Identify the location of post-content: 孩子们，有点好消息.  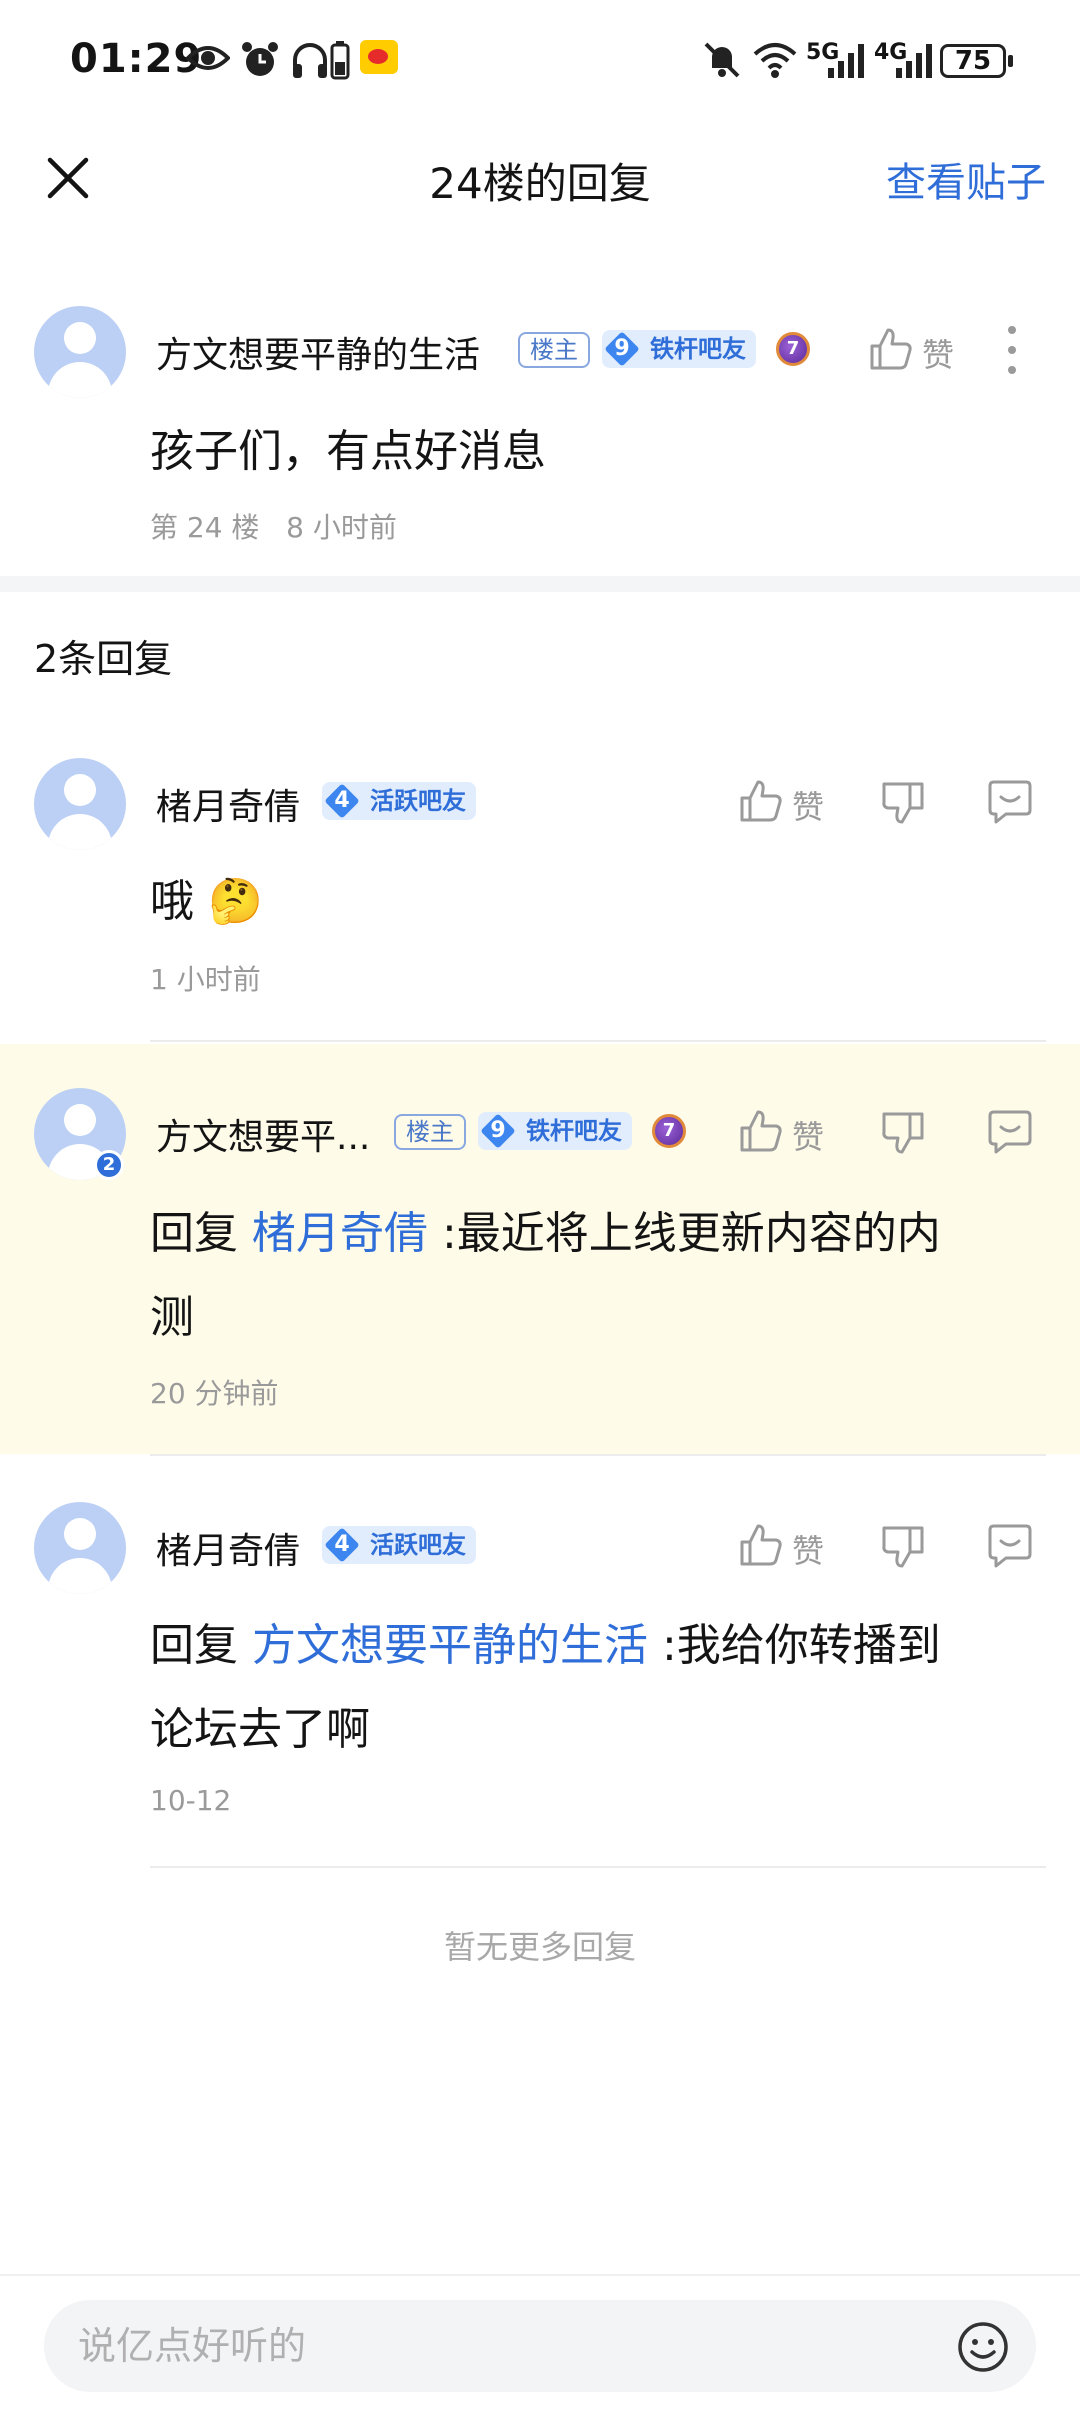
(348, 451).